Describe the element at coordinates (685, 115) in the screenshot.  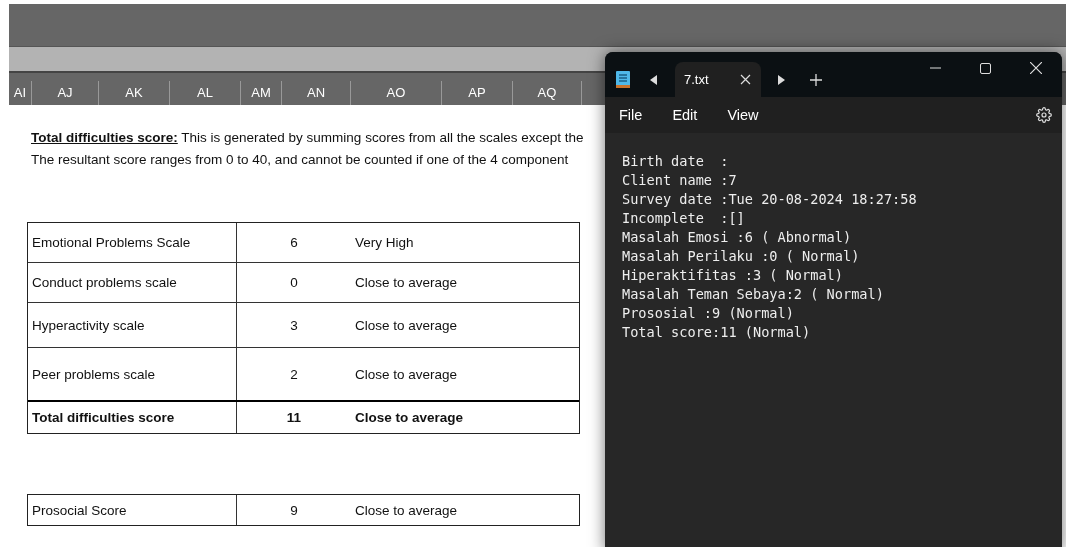
I see `menu-item: Edit` at that location.